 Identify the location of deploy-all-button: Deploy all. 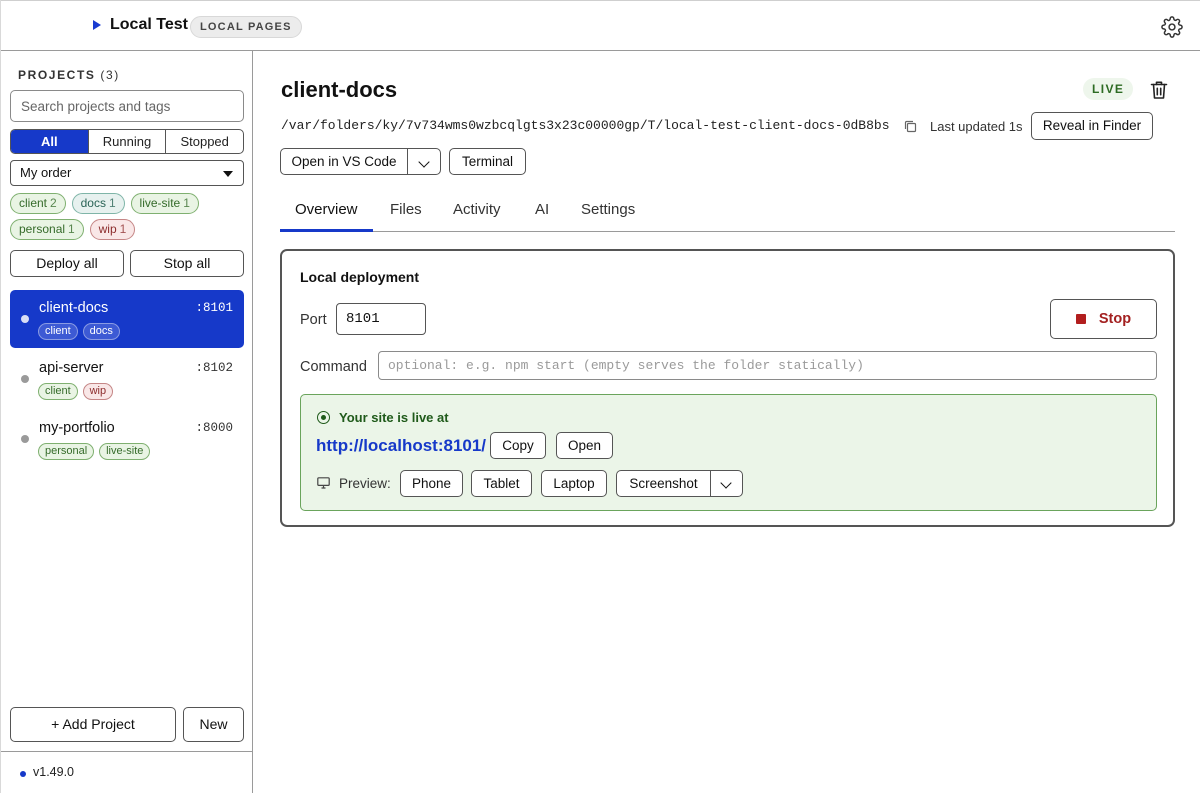
(67, 263).